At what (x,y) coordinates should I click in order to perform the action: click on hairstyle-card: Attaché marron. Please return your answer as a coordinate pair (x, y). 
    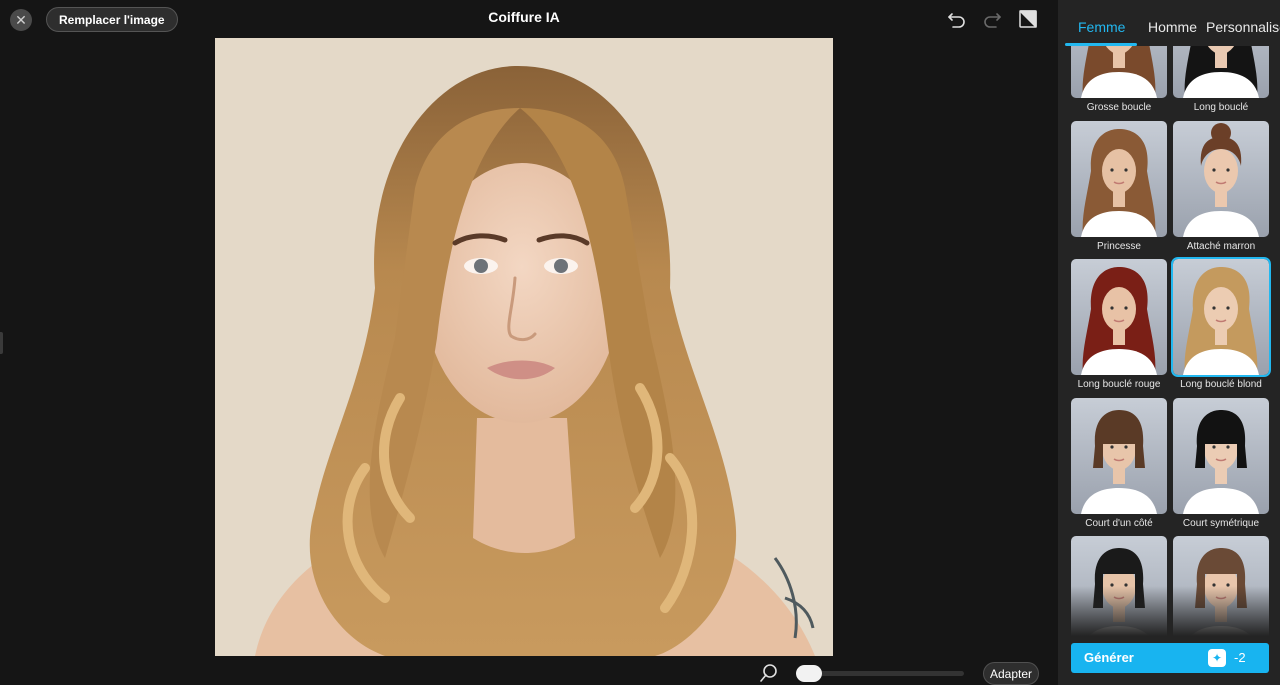
    Looking at the image, I should click on (1221, 190).